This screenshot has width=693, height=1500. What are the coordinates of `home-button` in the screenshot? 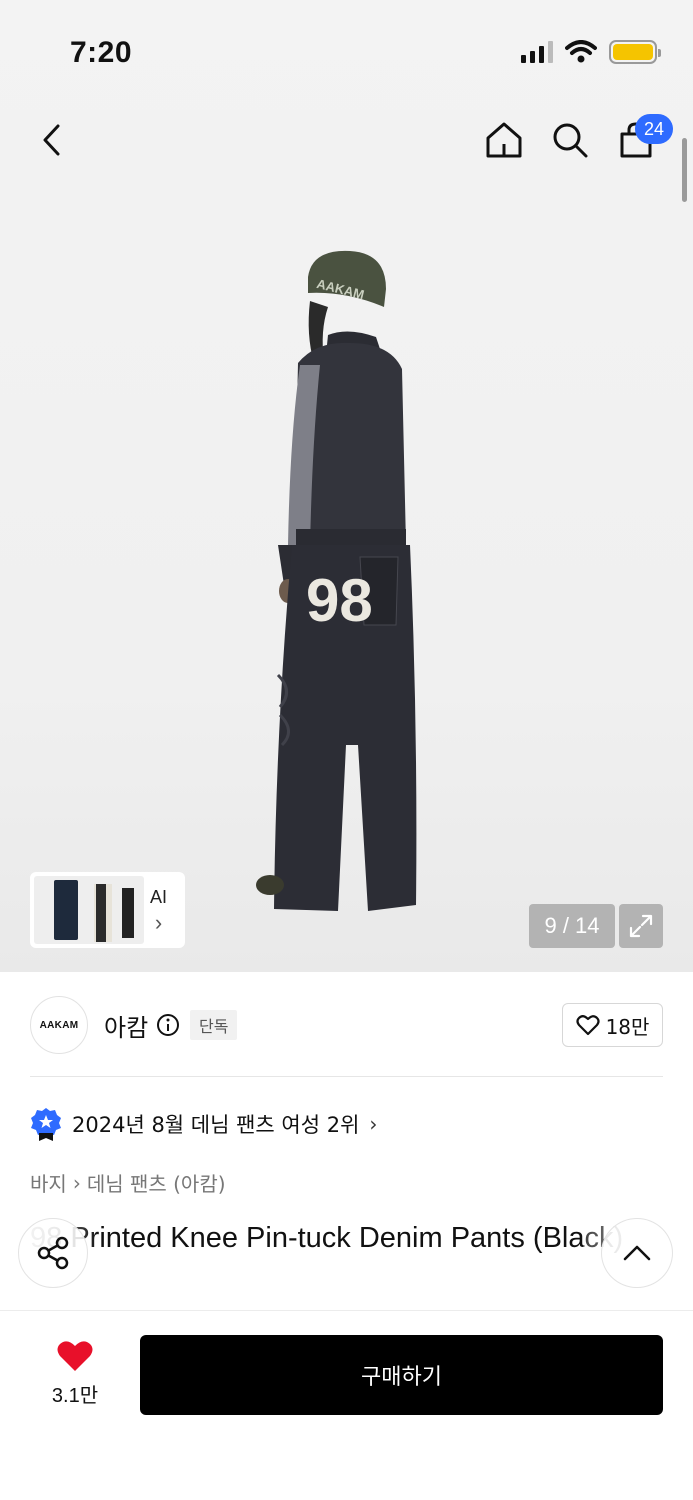 It's located at (504, 140).